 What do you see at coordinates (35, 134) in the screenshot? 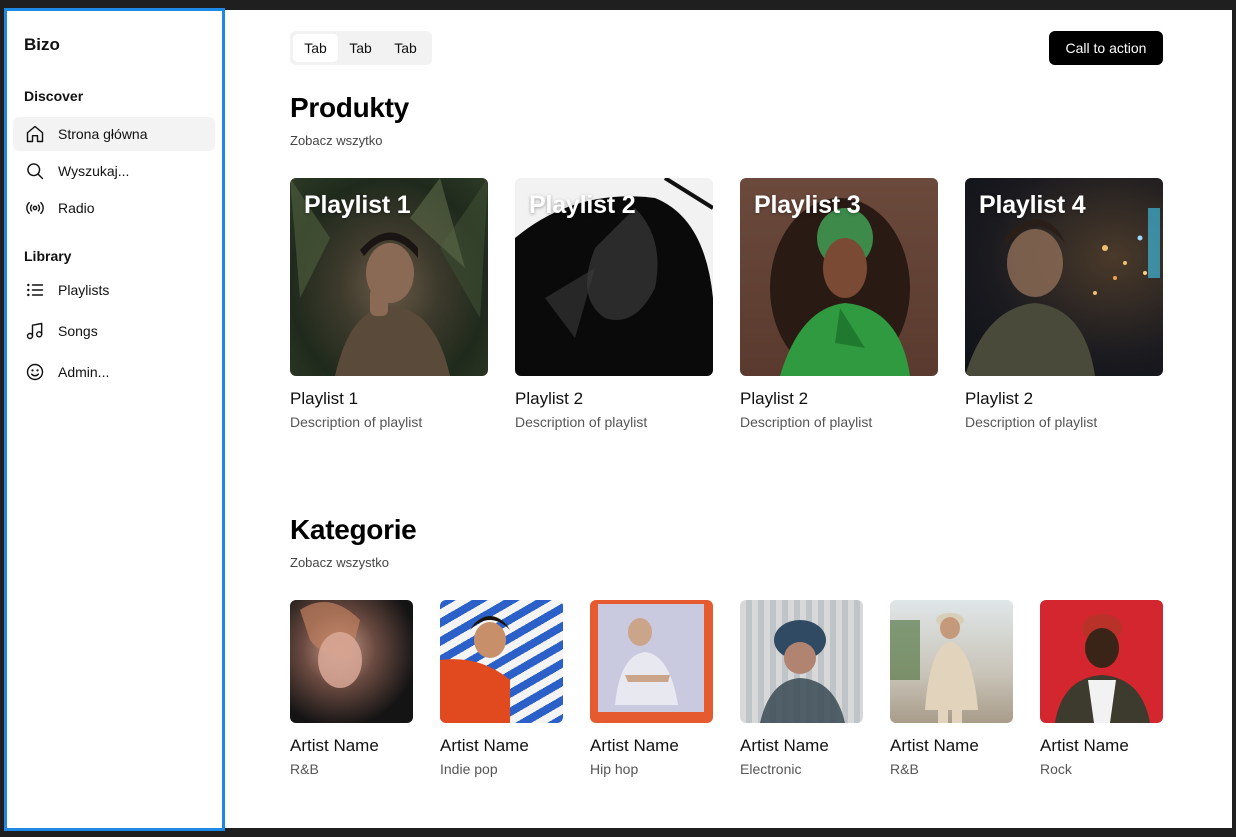
I see `home-icon` at bounding box center [35, 134].